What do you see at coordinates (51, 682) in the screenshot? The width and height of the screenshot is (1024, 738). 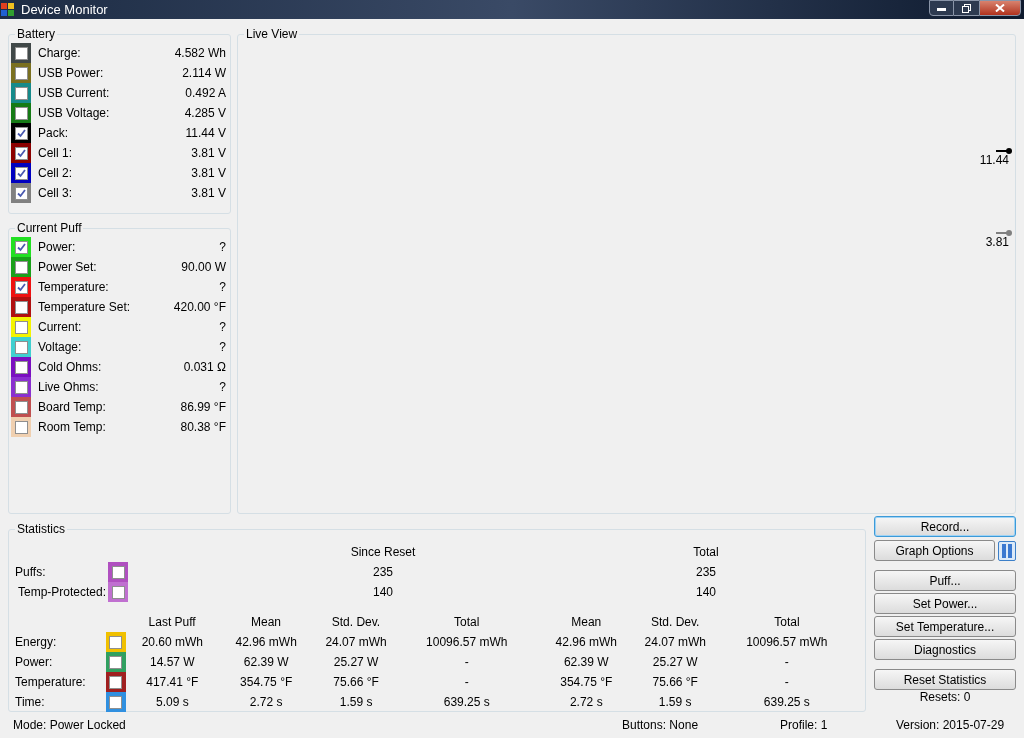 I see `row-label: Temperature:` at bounding box center [51, 682].